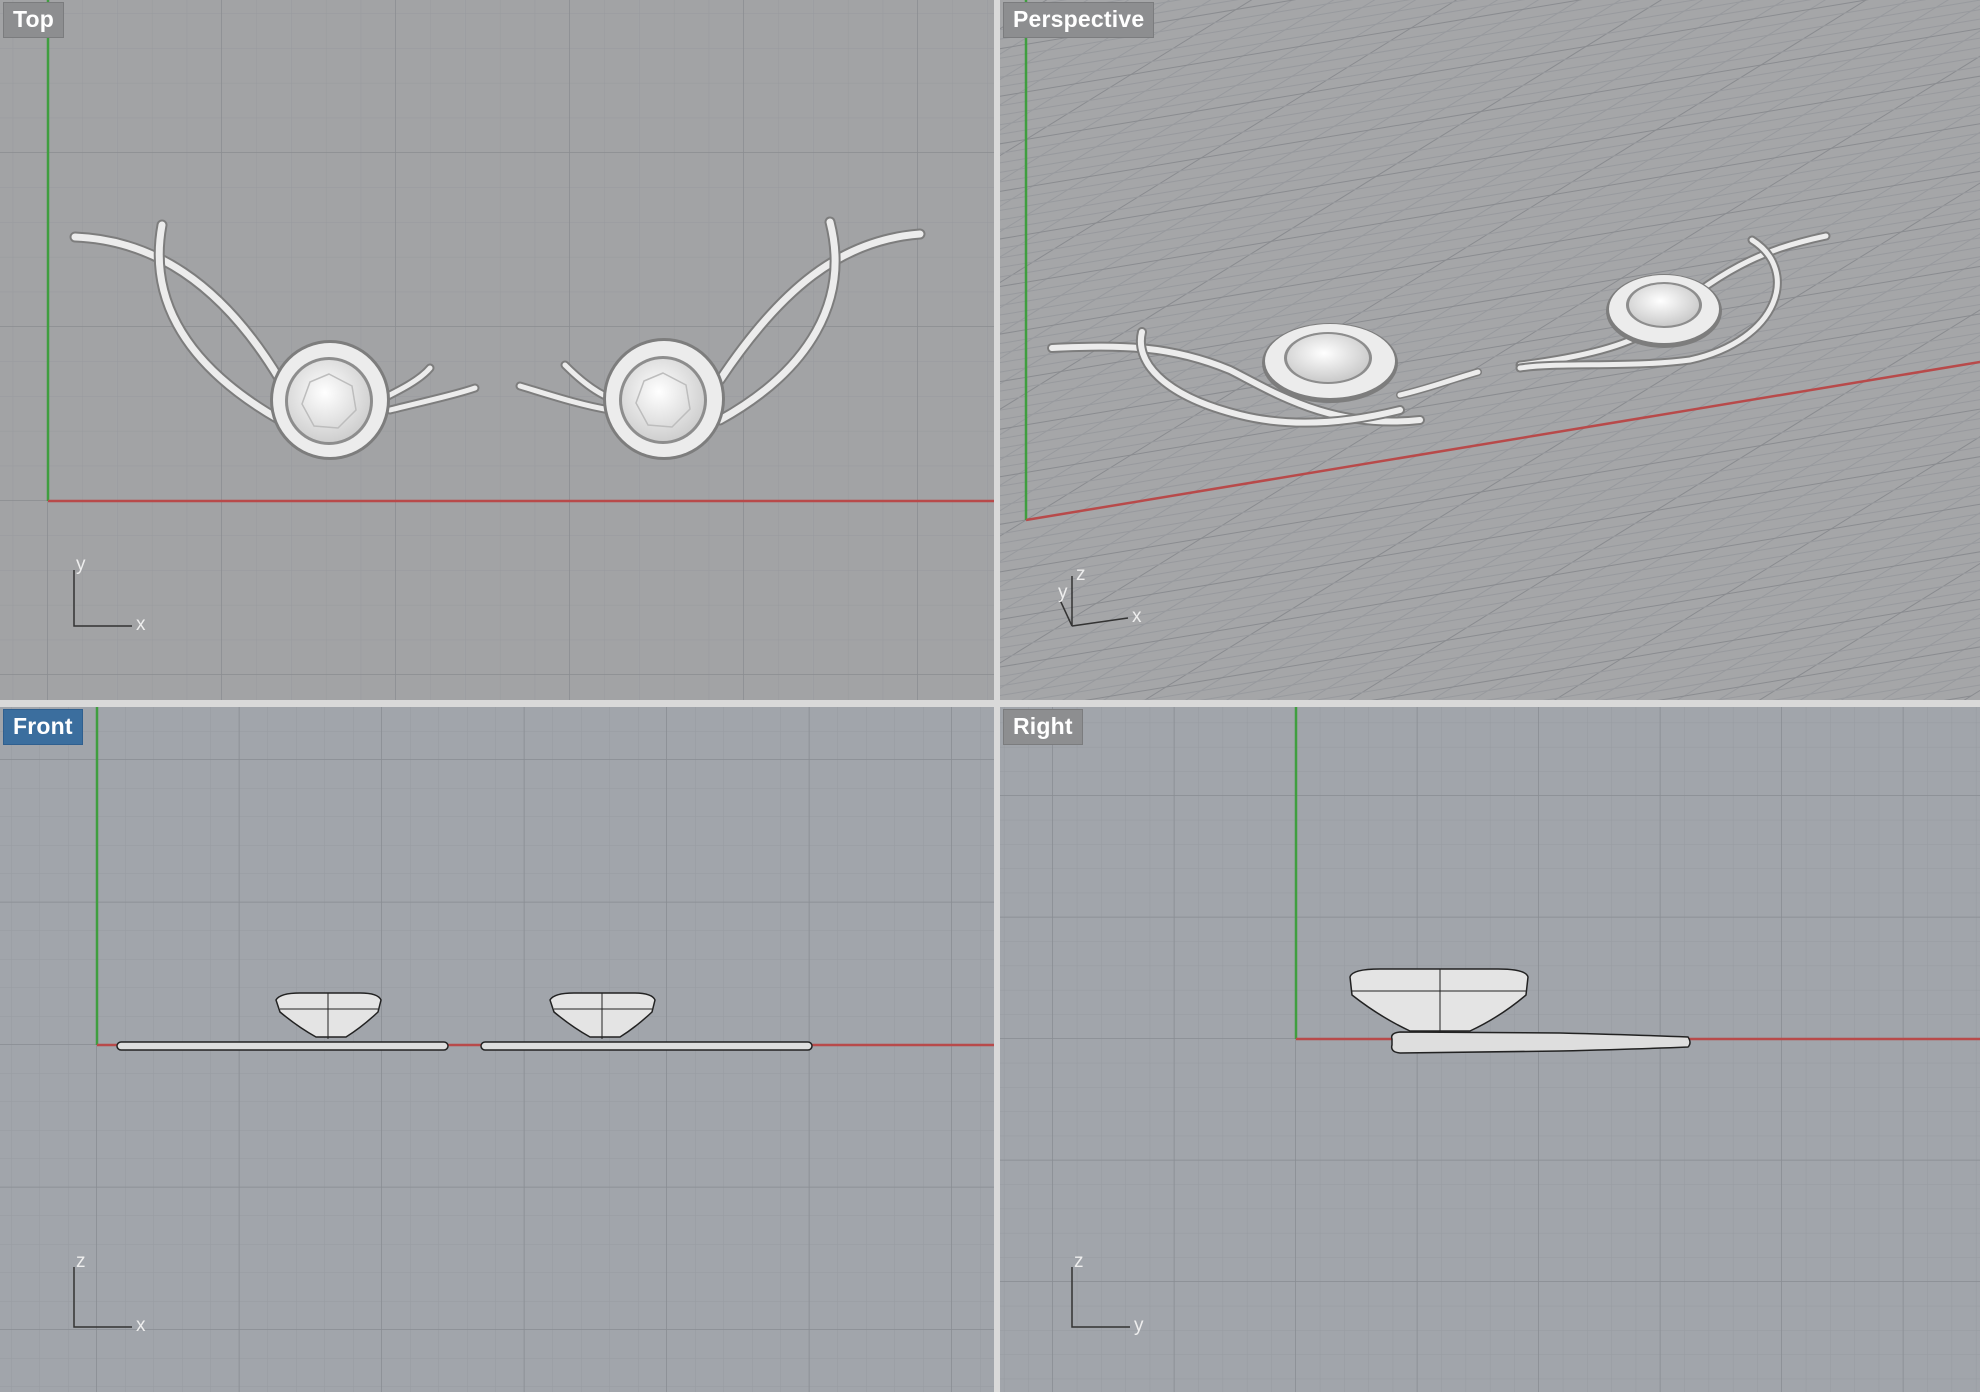  I want to click on viewport-label-front: Front, so click(43, 727).